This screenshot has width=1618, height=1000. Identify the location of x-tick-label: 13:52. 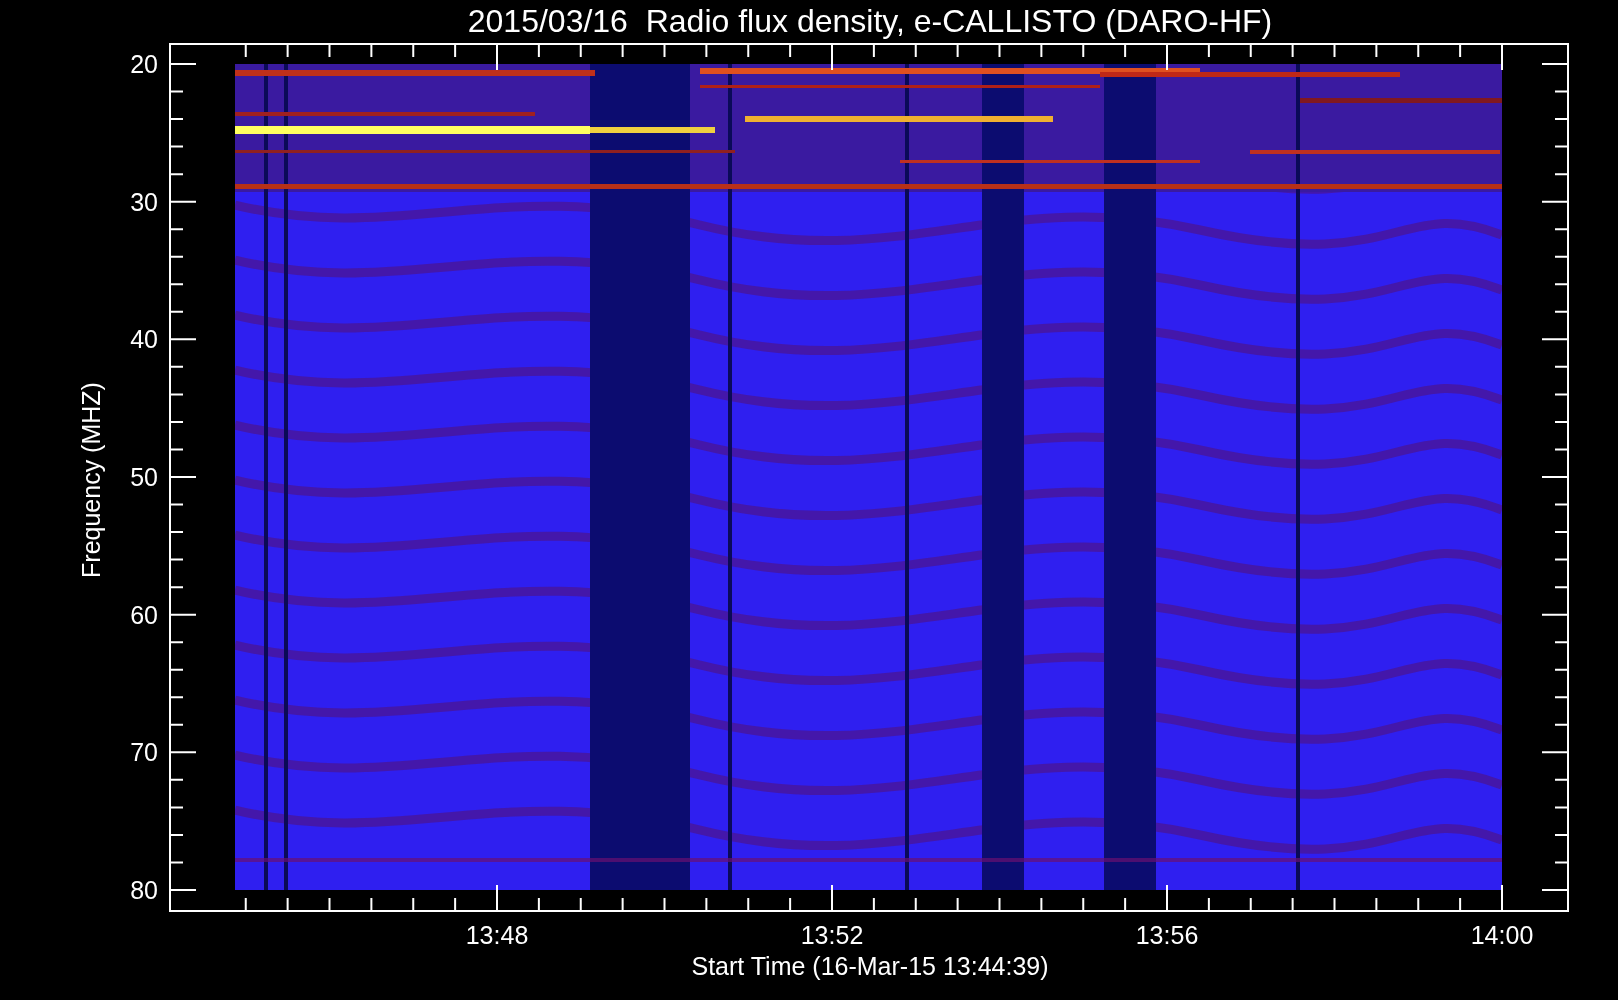
(832, 935).